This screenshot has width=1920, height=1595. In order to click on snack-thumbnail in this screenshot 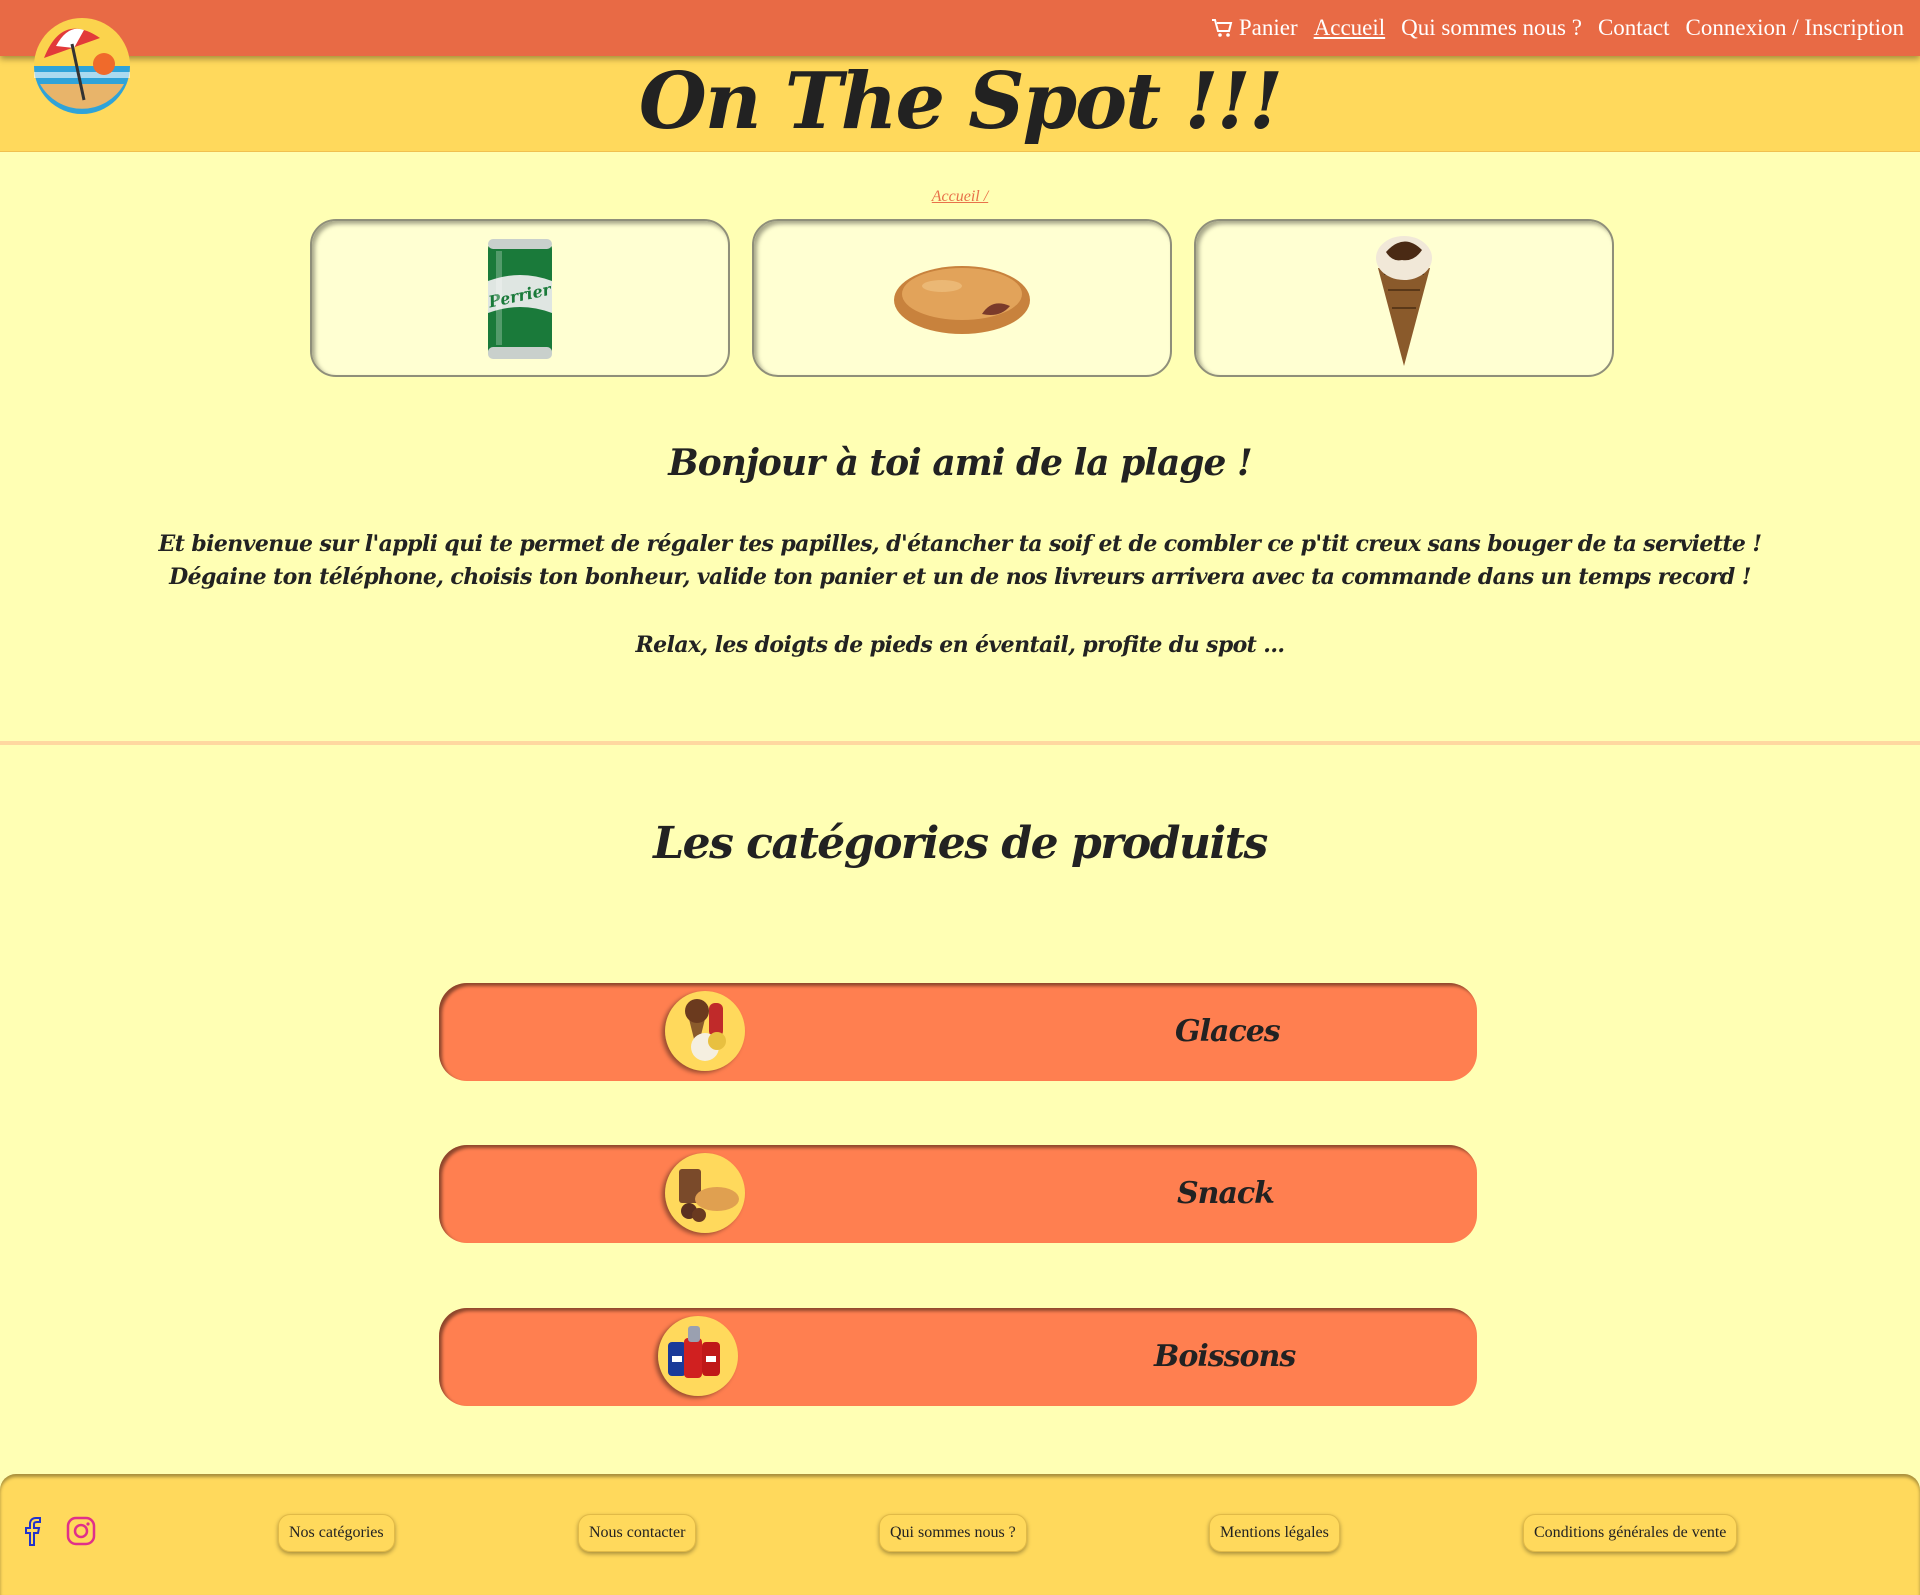, I will do `click(705, 1193)`.